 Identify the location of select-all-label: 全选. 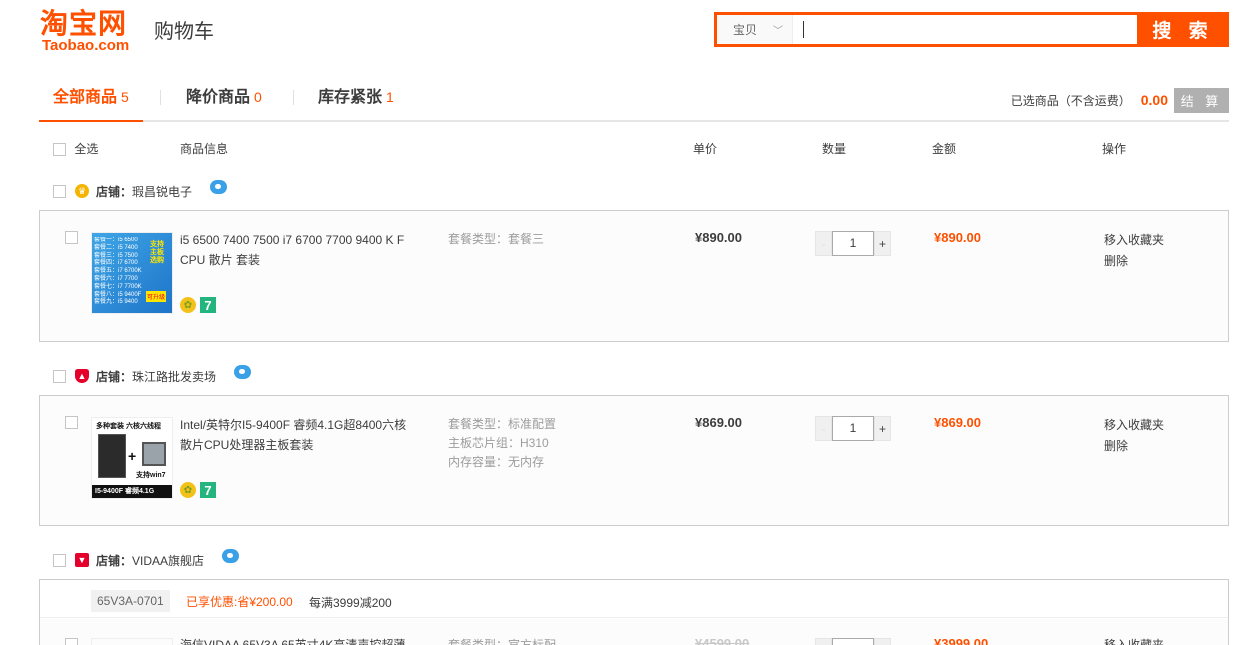
(86, 149).